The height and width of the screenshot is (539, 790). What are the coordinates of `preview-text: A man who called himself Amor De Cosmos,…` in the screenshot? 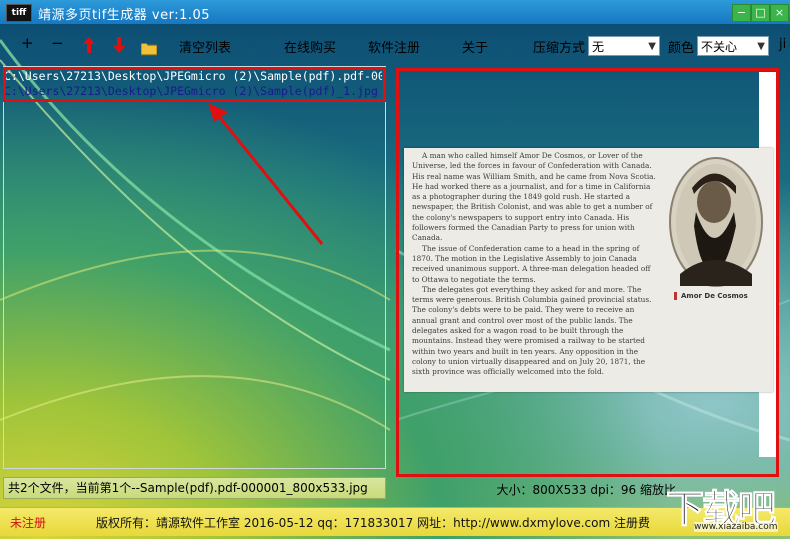 It's located at (536, 264).